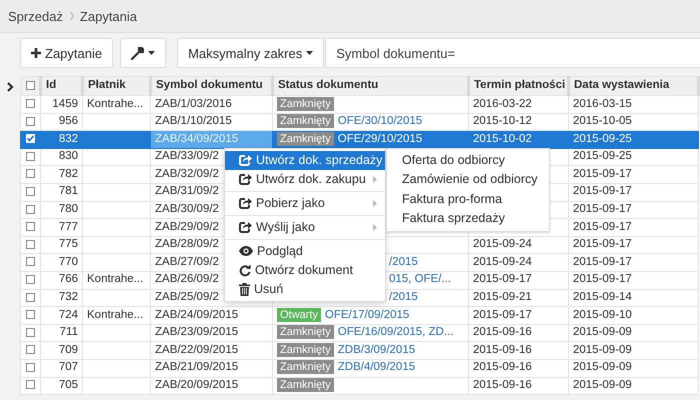 The image size is (700, 400). Describe the element at coordinates (602, 314) in the screenshot. I see `issue-date-cell: 2015-09-10` at that location.